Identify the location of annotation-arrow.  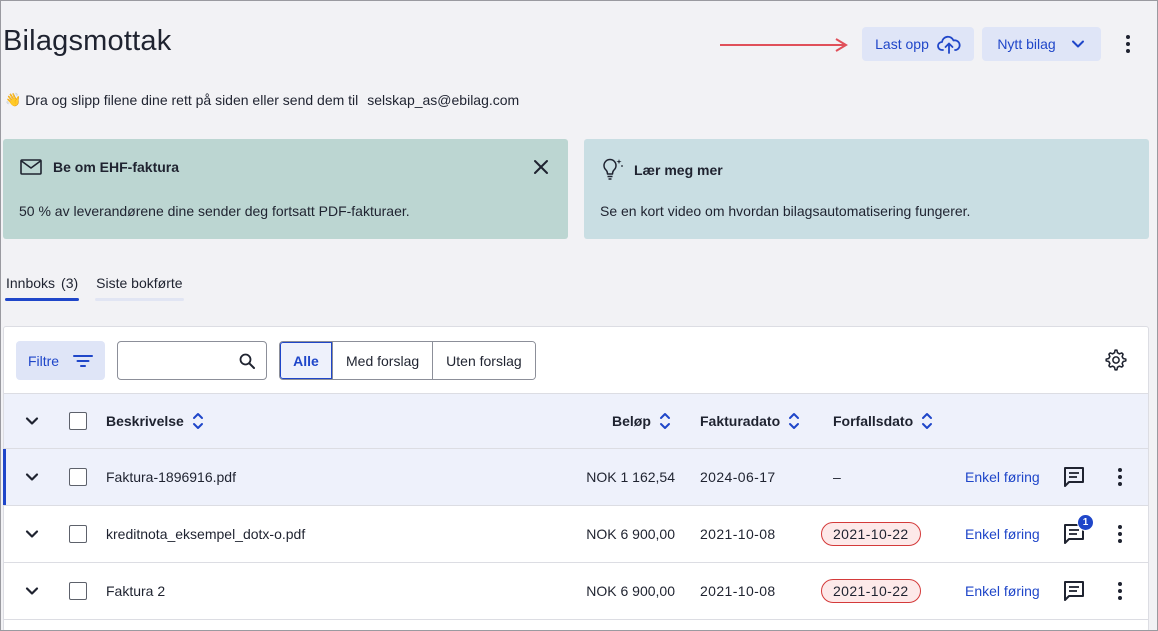
(784, 45).